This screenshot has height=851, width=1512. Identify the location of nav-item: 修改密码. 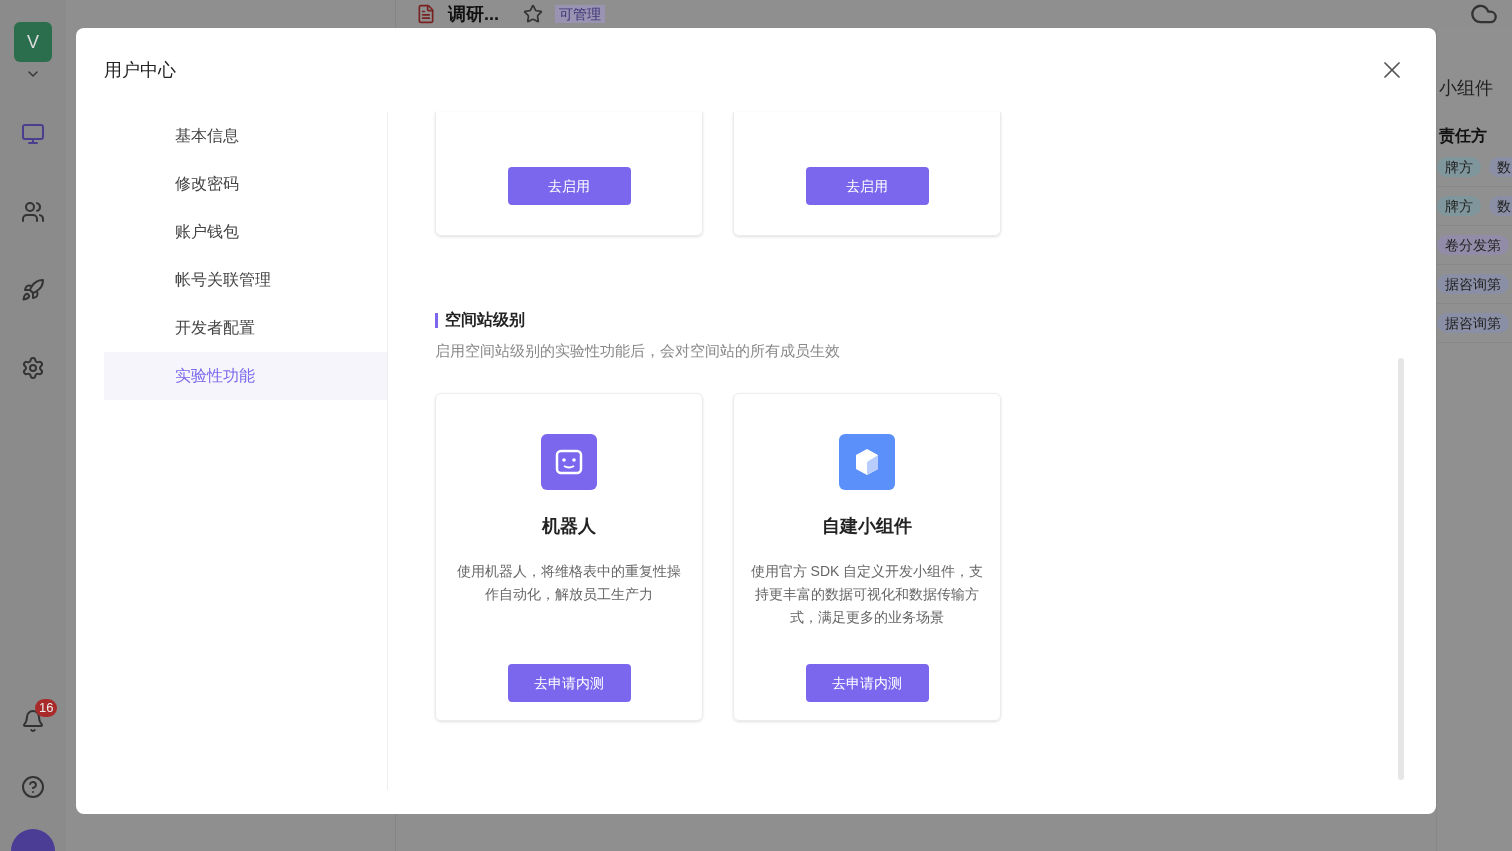
(245, 184).